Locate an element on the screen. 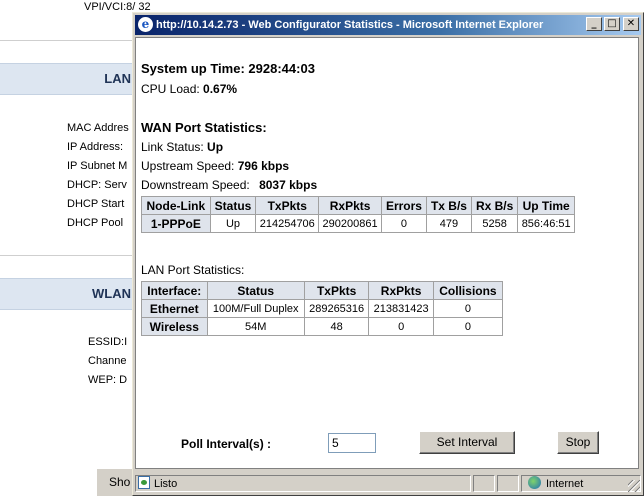  link-status-value: Up is located at coordinates (215, 147).